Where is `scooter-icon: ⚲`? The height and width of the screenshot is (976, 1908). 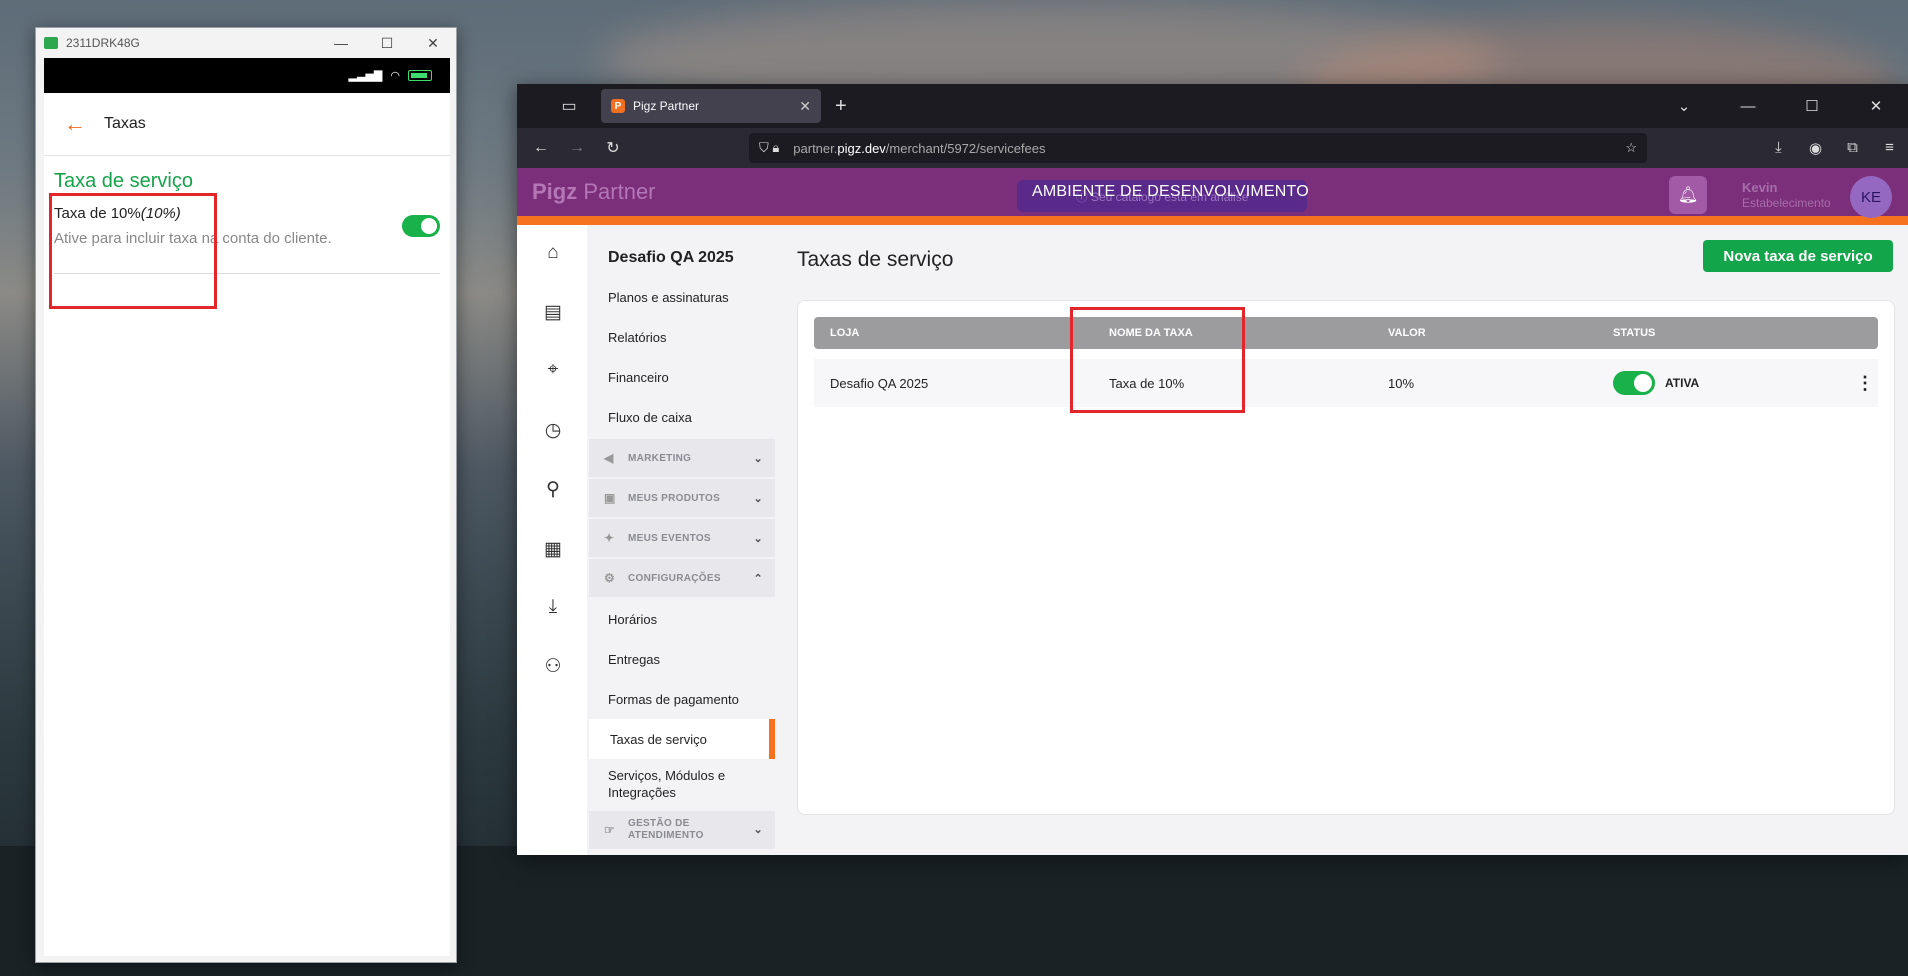 scooter-icon: ⚲ is located at coordinates (553, 489).